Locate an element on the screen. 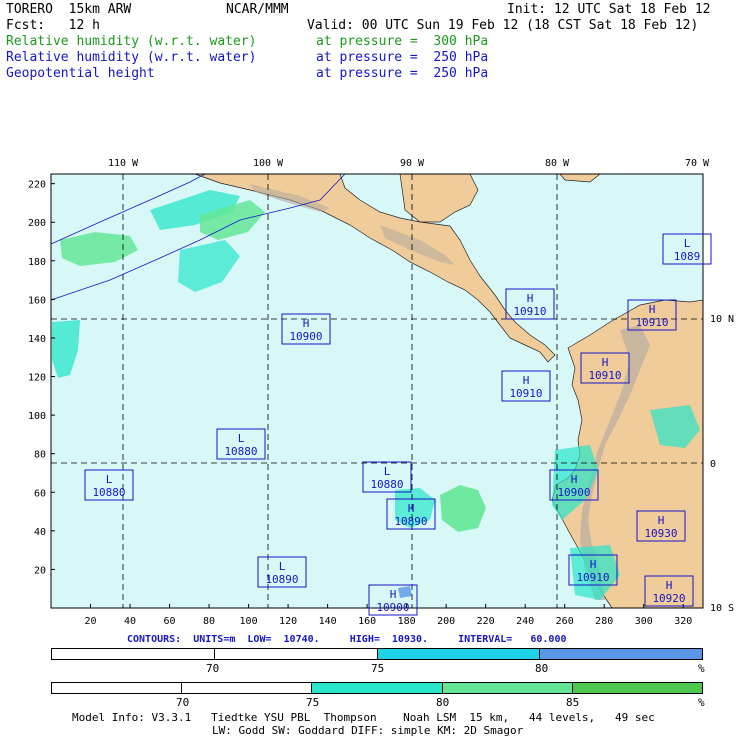 This screenshot has height=740, width=740. lat-label: 10 N is located at coordinates (722, 319).